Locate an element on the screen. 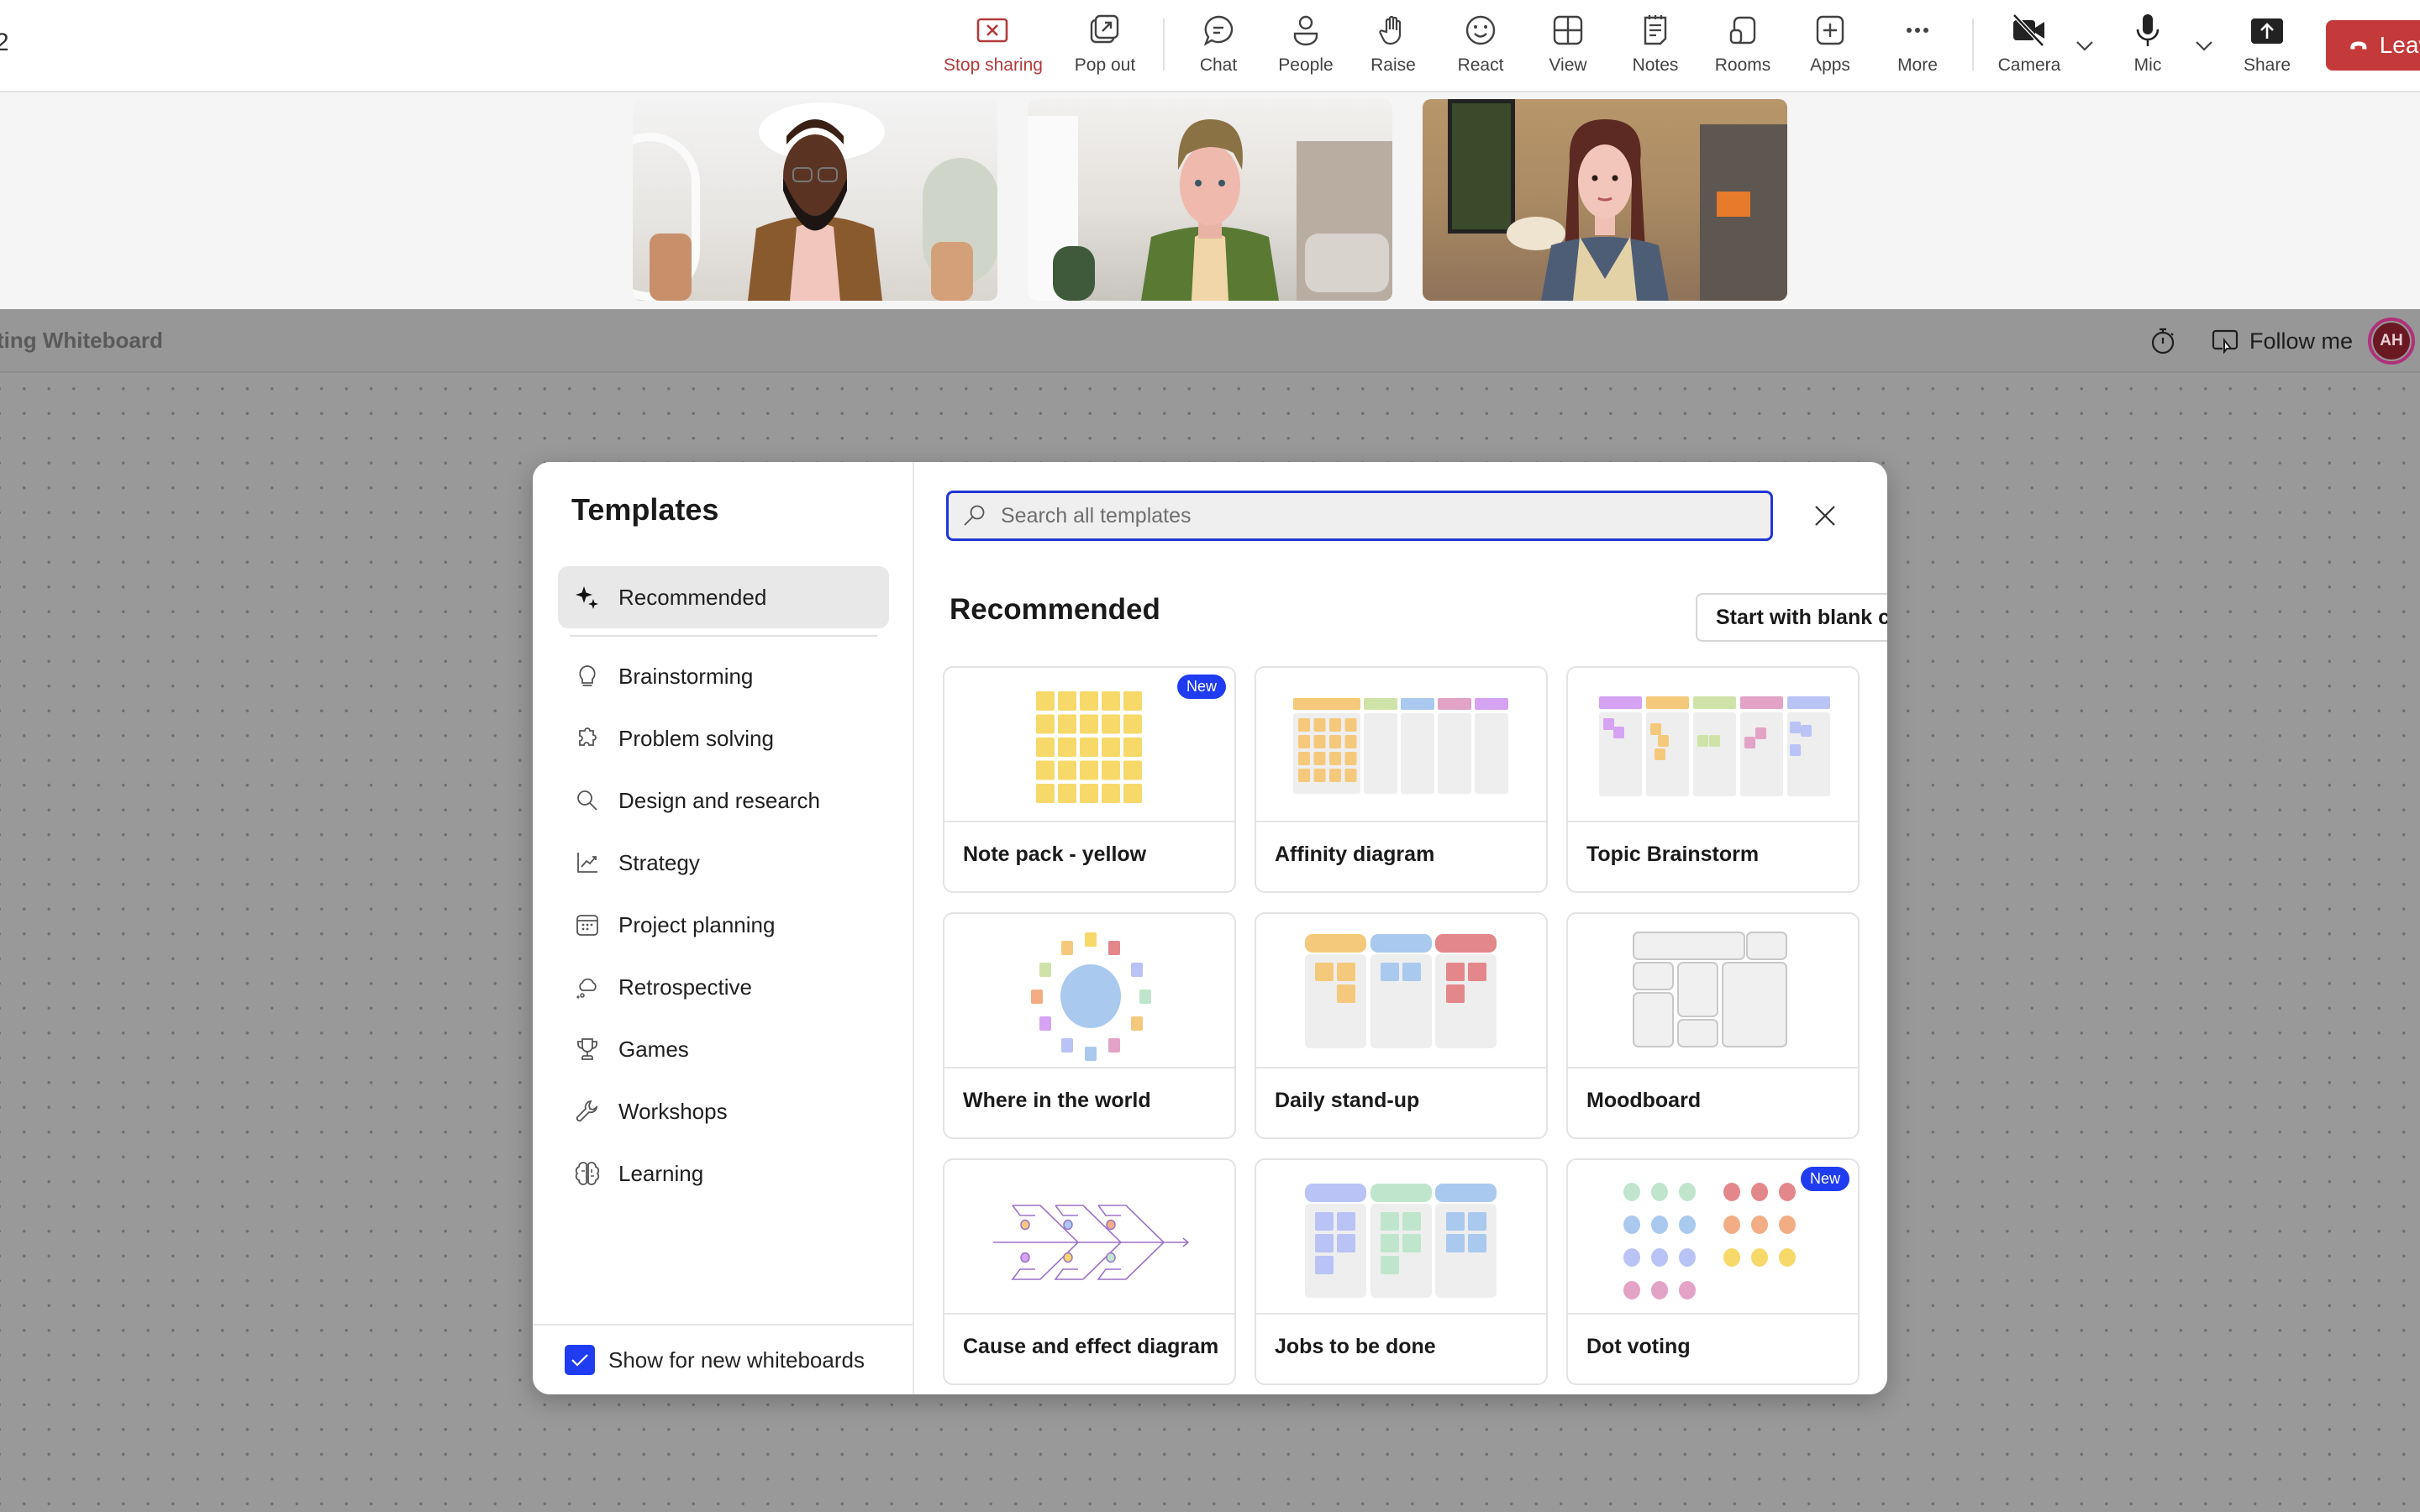 Image resolution: width=2420 pixels, height=1512 pixels. calendar-icon is located at coordinates (587, 924).